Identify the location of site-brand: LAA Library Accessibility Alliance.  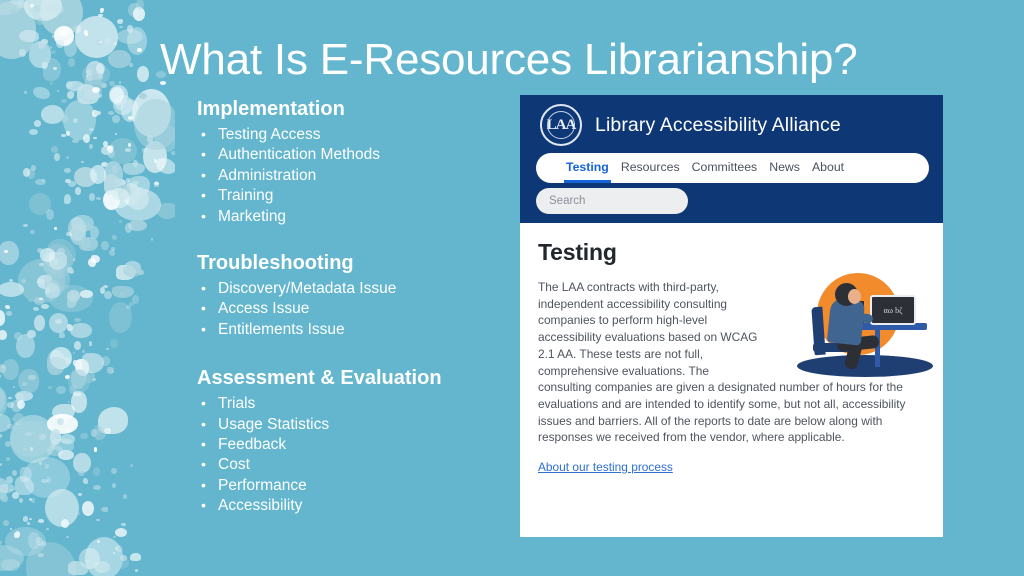
(690, 125).